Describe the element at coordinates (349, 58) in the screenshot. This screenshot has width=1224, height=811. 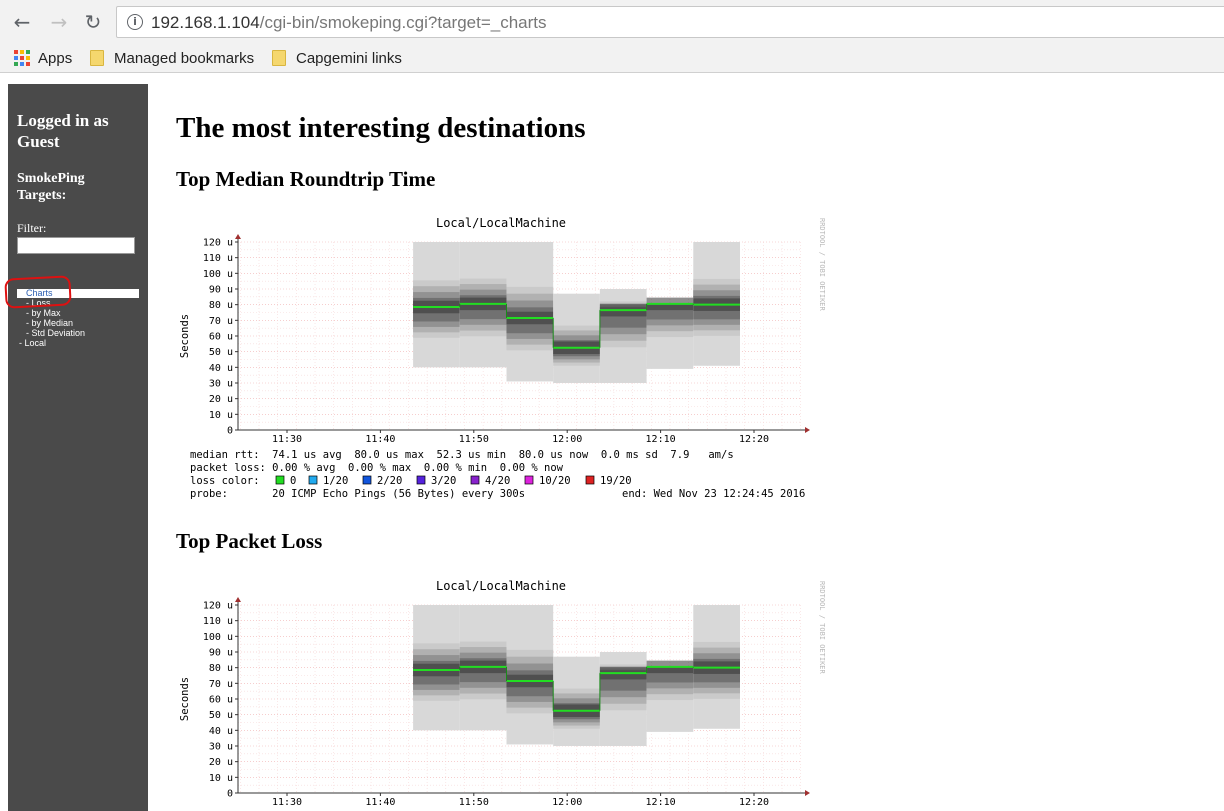
I see `bookmark-label: Capgemini links` at that location.